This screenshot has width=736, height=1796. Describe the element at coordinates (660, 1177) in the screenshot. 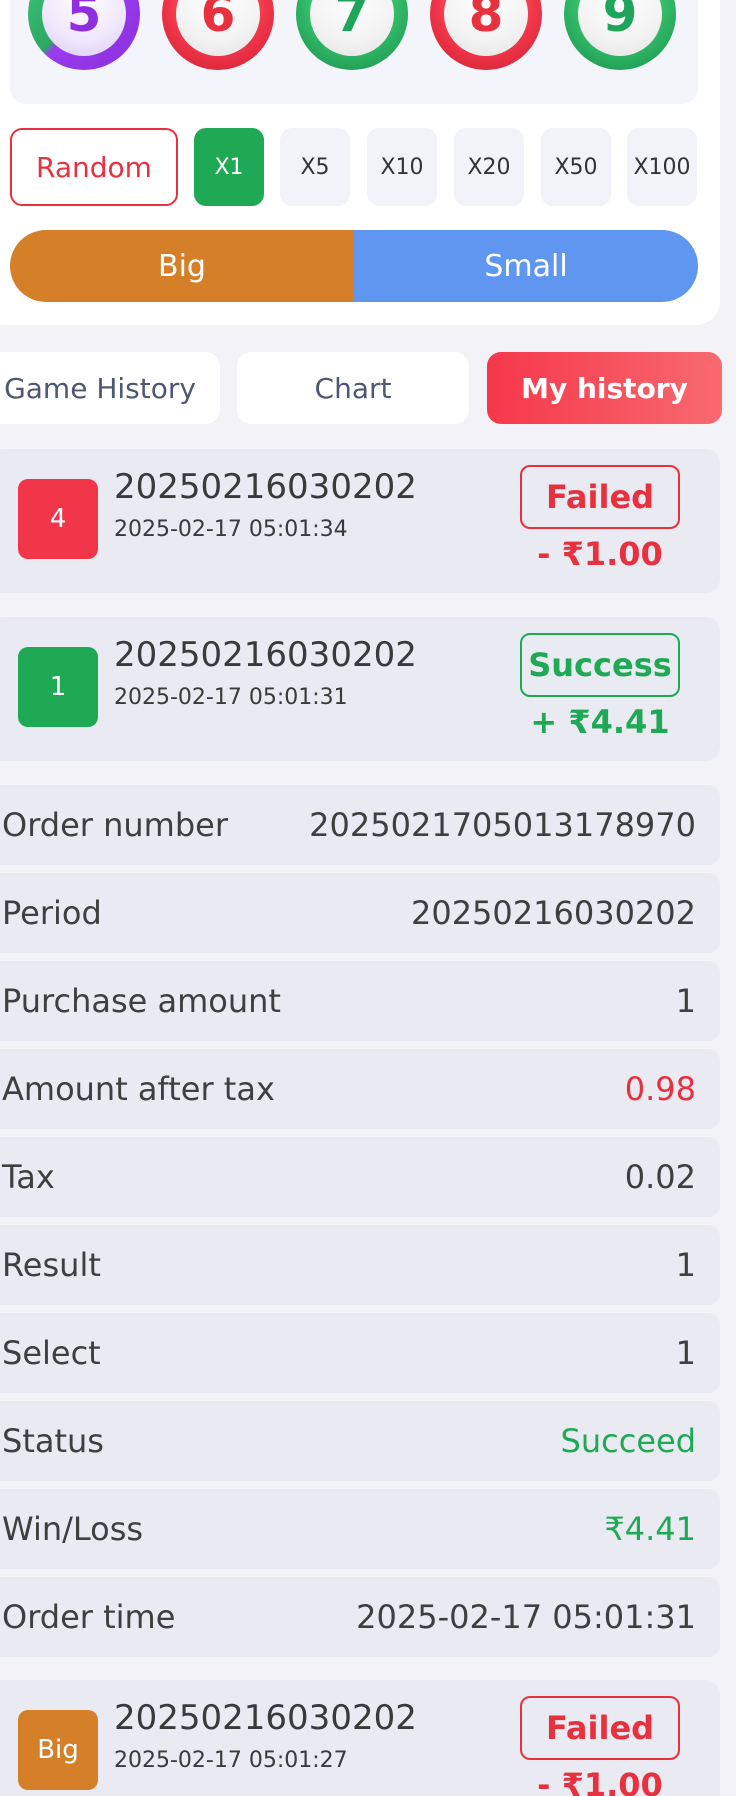

I see `detail-value: 0.02` at that location.